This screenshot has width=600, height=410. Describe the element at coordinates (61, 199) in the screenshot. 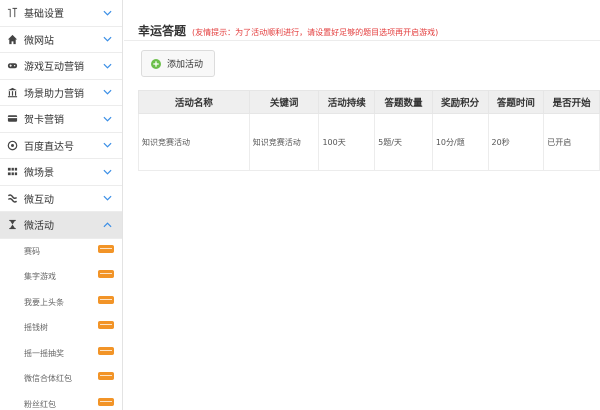

I see `sidebar-item-micro-interact: 微互动` at that location.